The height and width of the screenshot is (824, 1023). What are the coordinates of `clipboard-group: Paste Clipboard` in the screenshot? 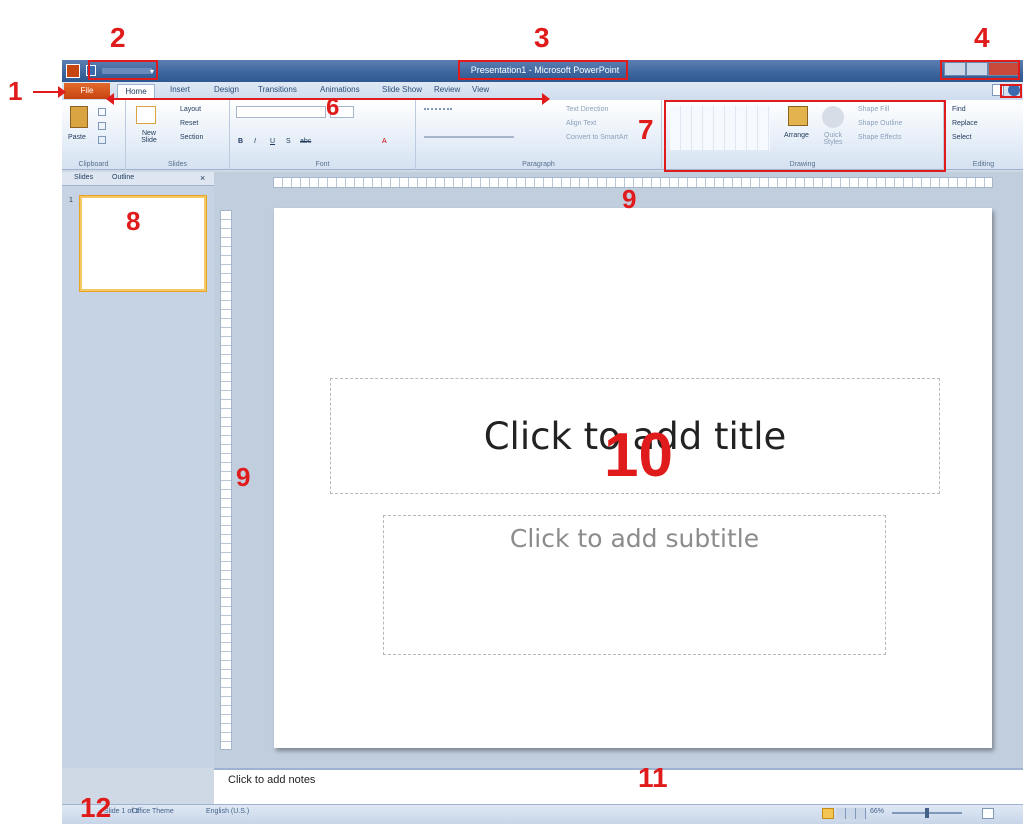 It's located at (94, 135).